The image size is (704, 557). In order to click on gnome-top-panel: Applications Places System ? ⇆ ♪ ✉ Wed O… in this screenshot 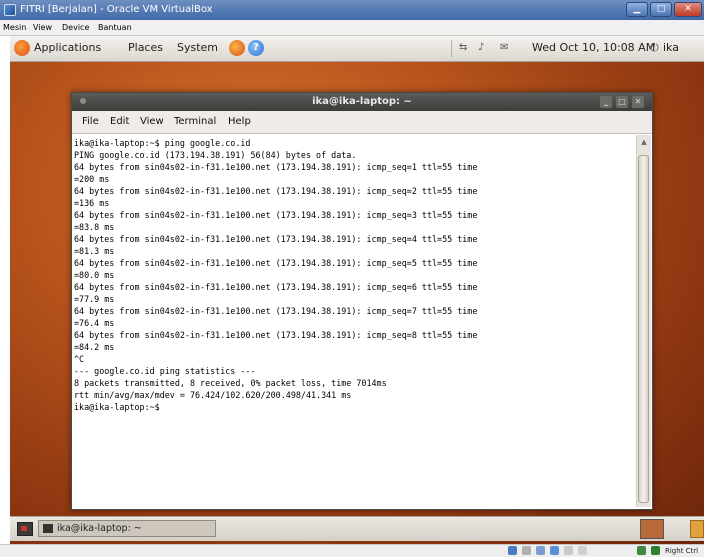, I will do `click(357, 49)`.